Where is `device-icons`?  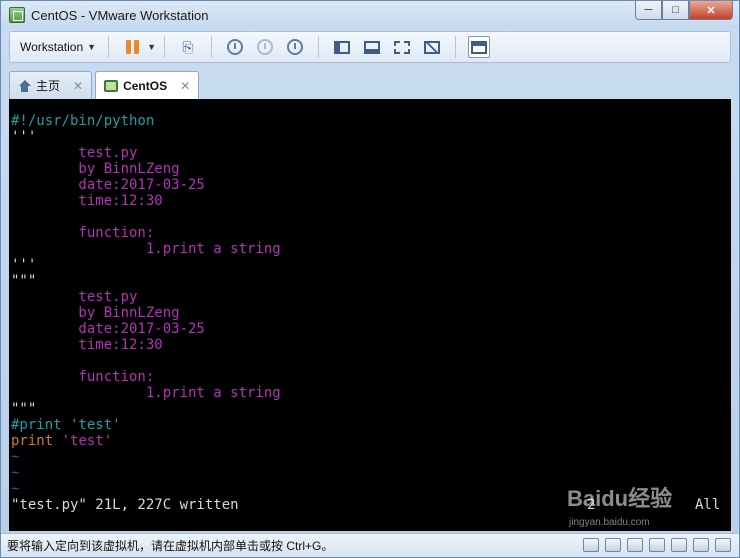
device-icons is located at coordinates (657, 545).